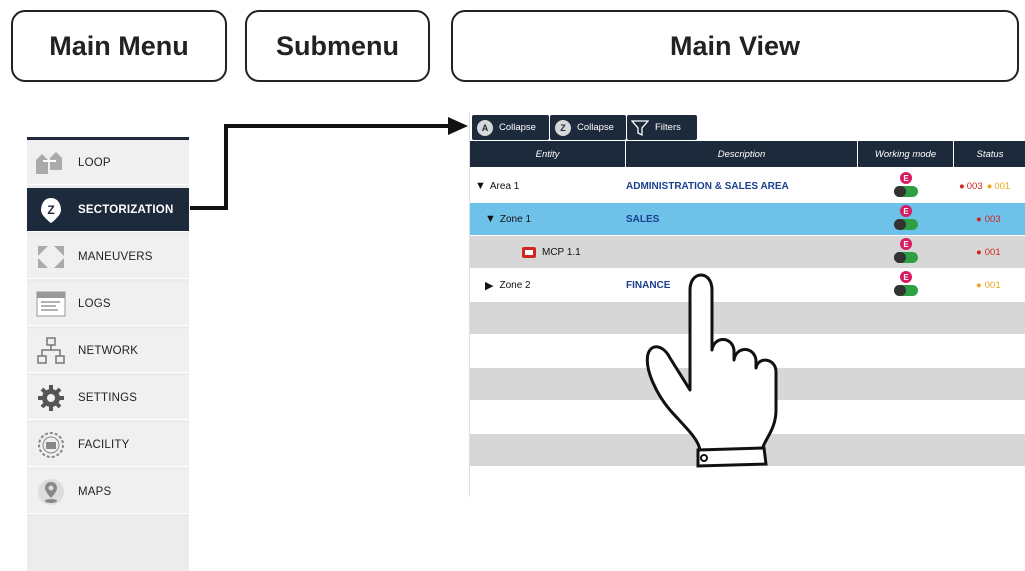 This screenshot has width=1025, height=571. I want to click on sidebar-item-network: NETWORK, so click(108, 351).